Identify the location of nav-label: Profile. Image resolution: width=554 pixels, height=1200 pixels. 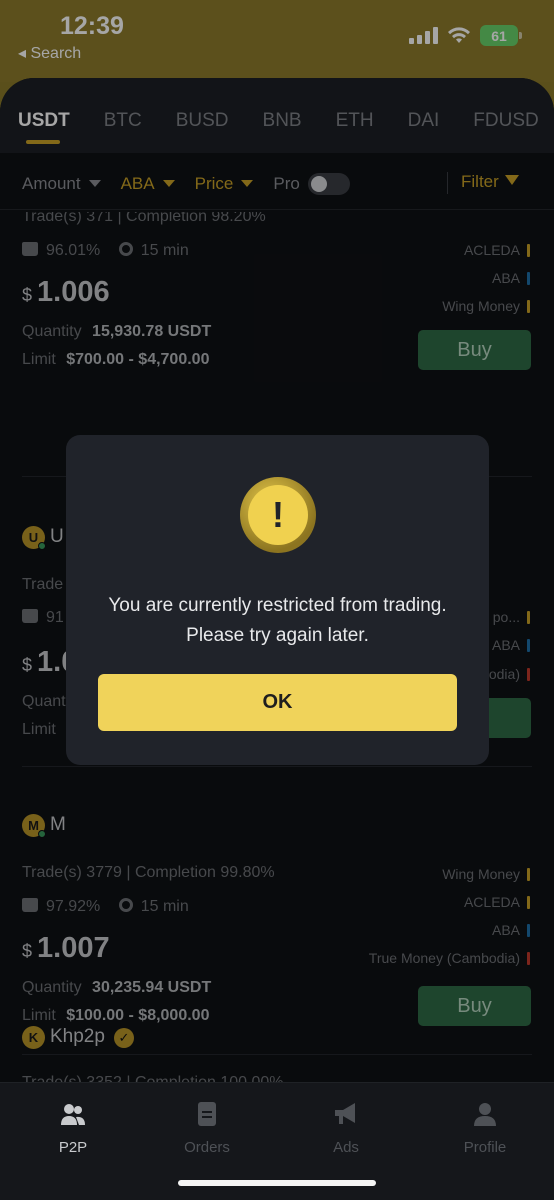
(485, 1147).